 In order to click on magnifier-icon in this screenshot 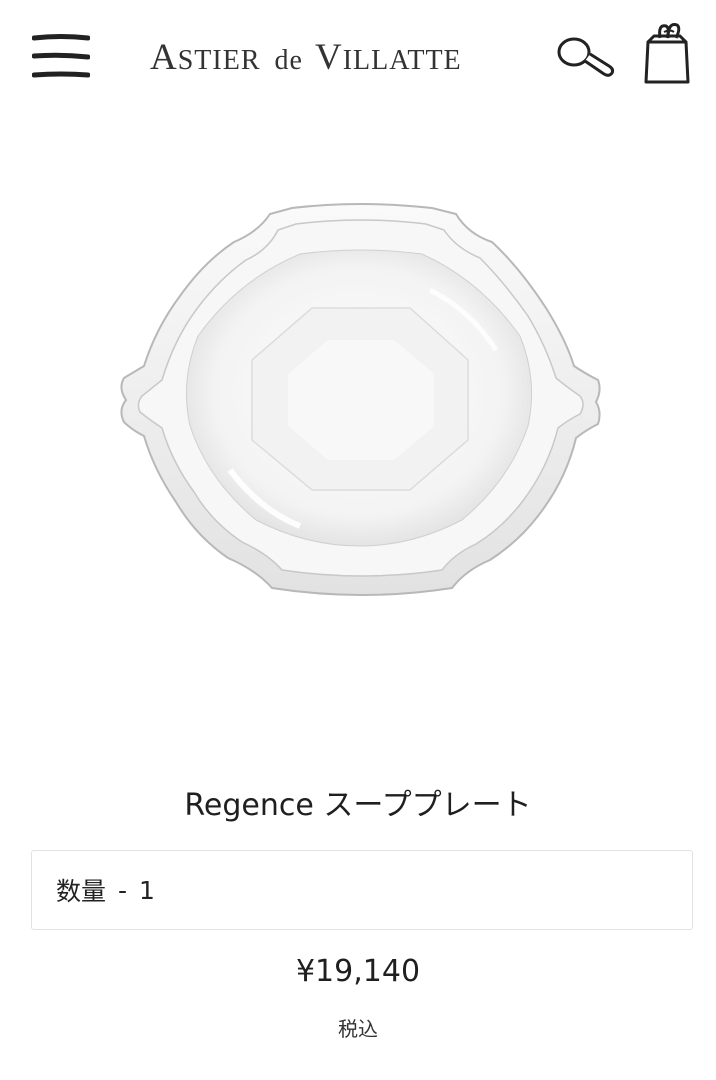, I will do `click(586, 57)`.